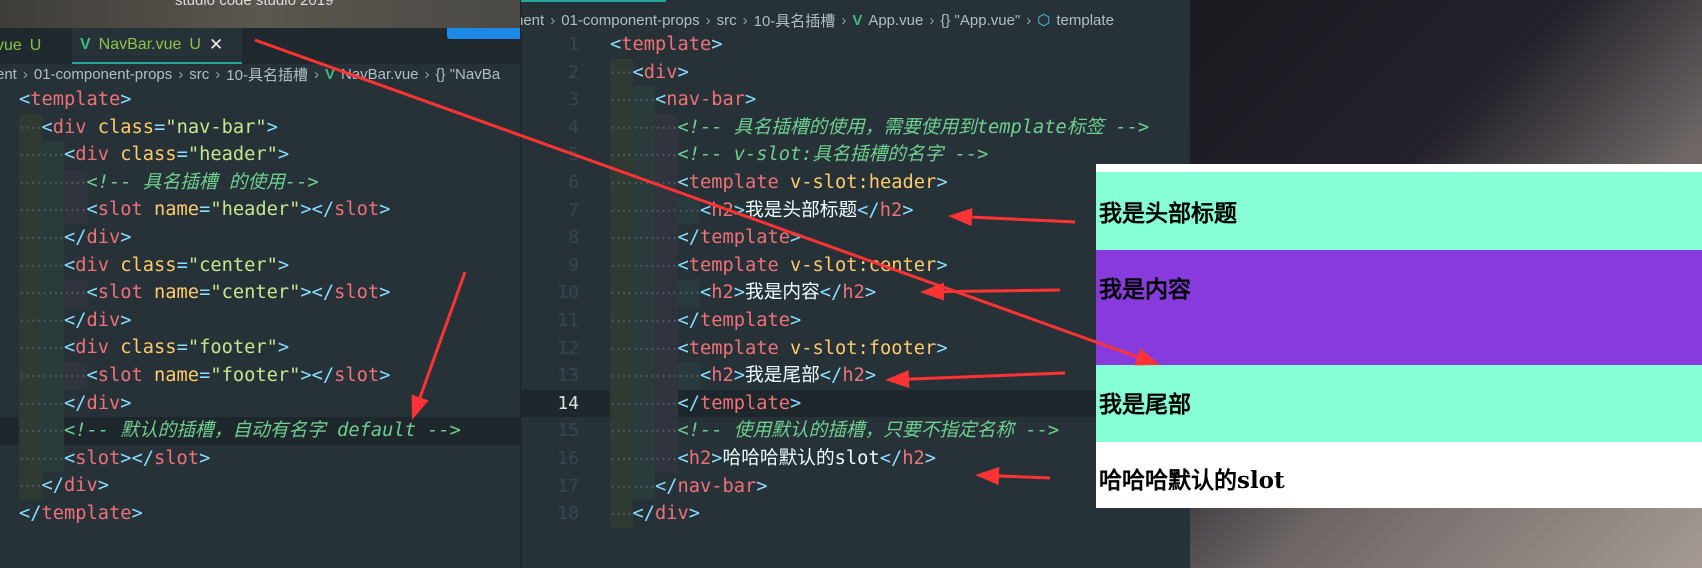  I want to click on code-line: <!-- 具名插槽 的使用-->, so click(260, 182).